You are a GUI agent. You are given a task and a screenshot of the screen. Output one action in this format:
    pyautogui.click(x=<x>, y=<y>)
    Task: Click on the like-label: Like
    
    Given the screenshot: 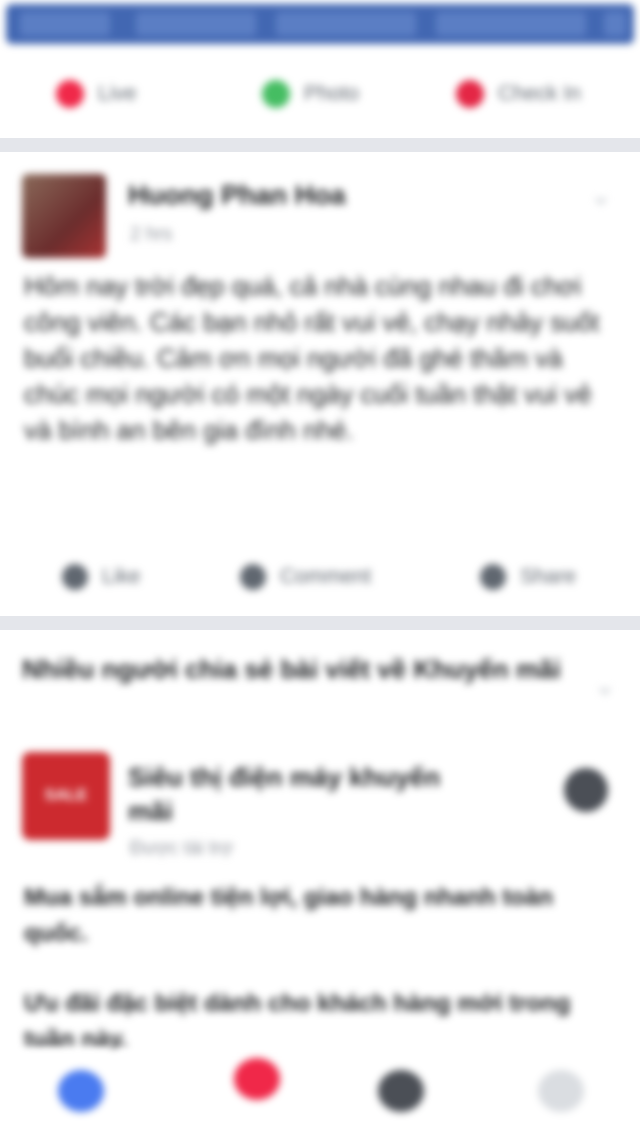 What is the action you would take?
    pyautogui.click(x=121, y=576)
    